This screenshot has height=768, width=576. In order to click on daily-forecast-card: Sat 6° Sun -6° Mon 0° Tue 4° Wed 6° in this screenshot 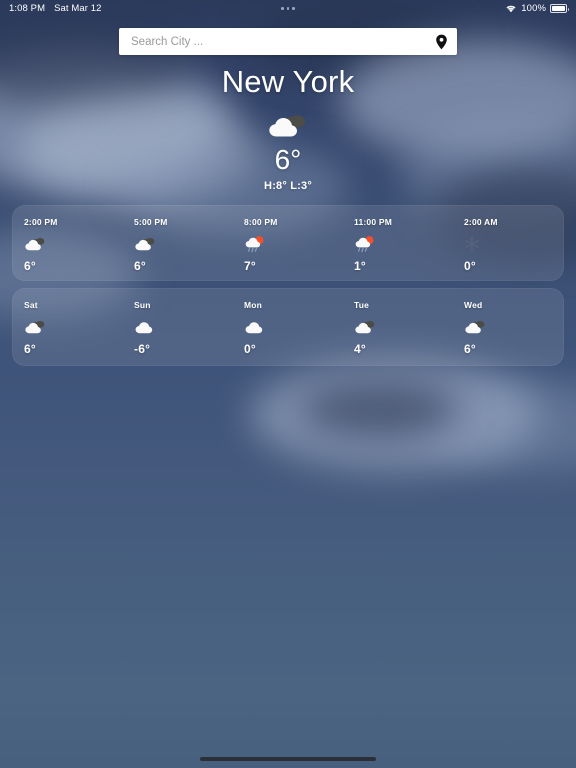, I will do `click(288, 327)`.